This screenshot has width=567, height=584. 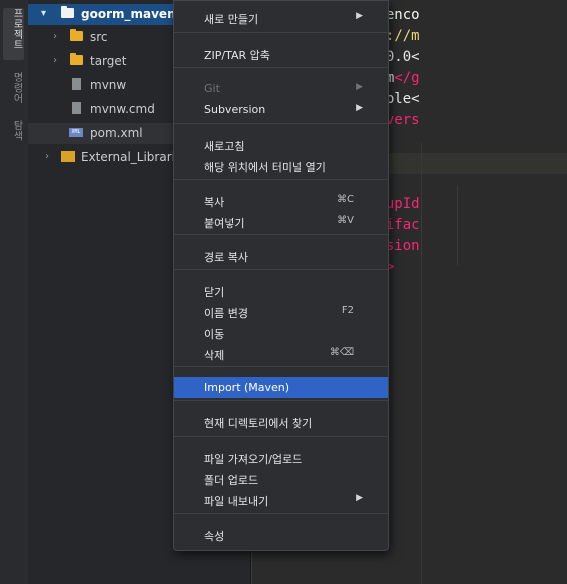 What do you see at coordinates (281, 17) in the screenshot?
I see `menu-item-ko-0: 새로 만들기 ▶` at bounding box center [281, 17].